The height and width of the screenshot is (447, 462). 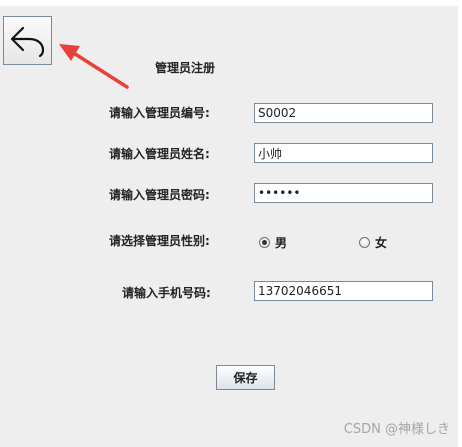 What do you see at coordinates (159, 113) in the screenshot?
I see `id-label: 请输入管理员编号:` at bounding box center [159, 113].